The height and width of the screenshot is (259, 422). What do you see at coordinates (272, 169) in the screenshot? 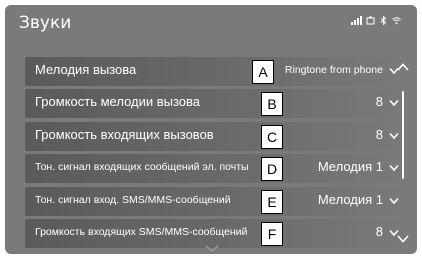
I see `callout-tag: D` at bounding box center [272, 169].